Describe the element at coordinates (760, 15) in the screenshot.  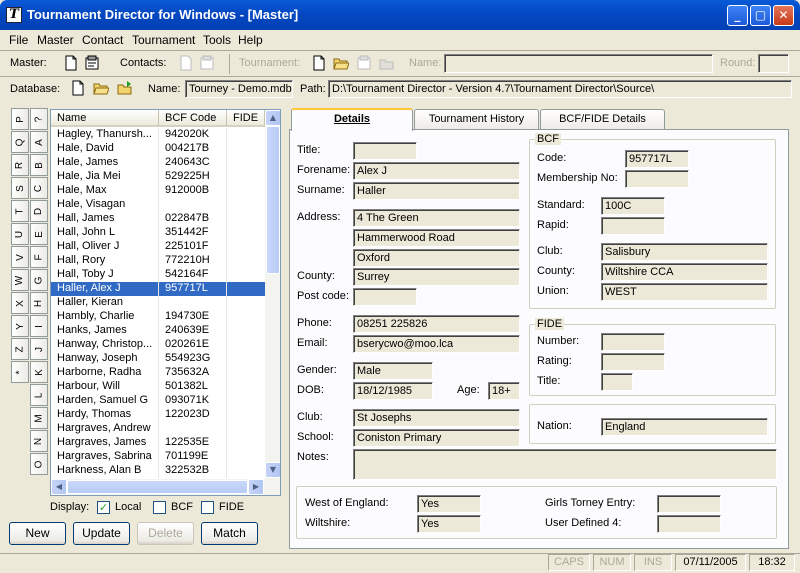
I see `maximize-button: ▢` at that location.